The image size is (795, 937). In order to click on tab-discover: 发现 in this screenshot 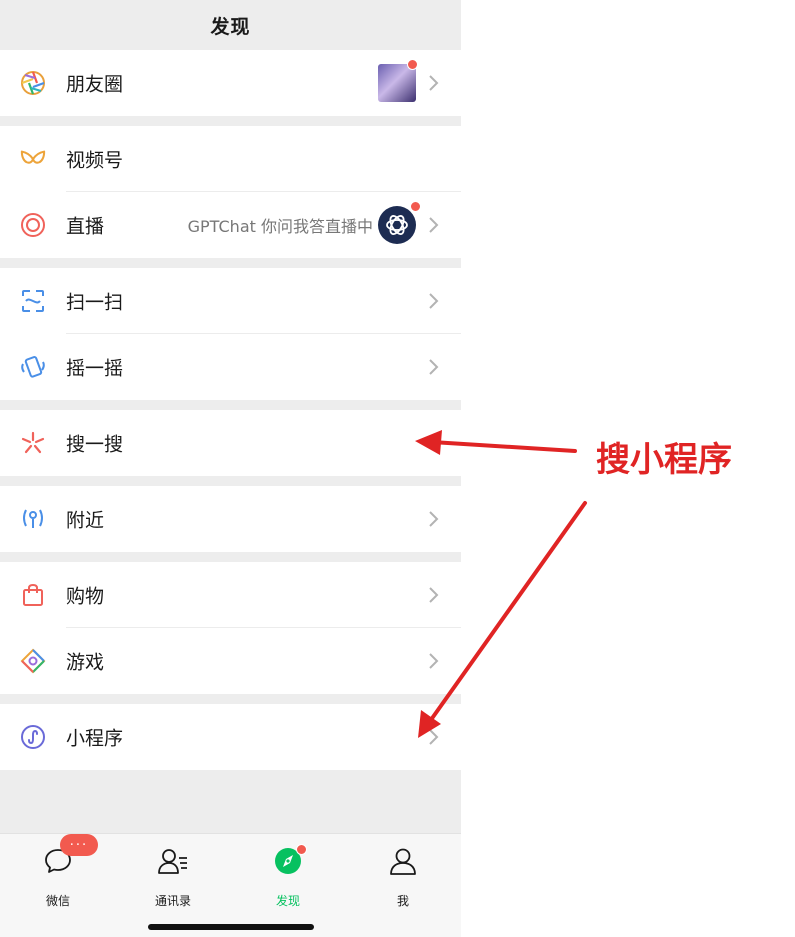, I will do `click(288, 876)`.